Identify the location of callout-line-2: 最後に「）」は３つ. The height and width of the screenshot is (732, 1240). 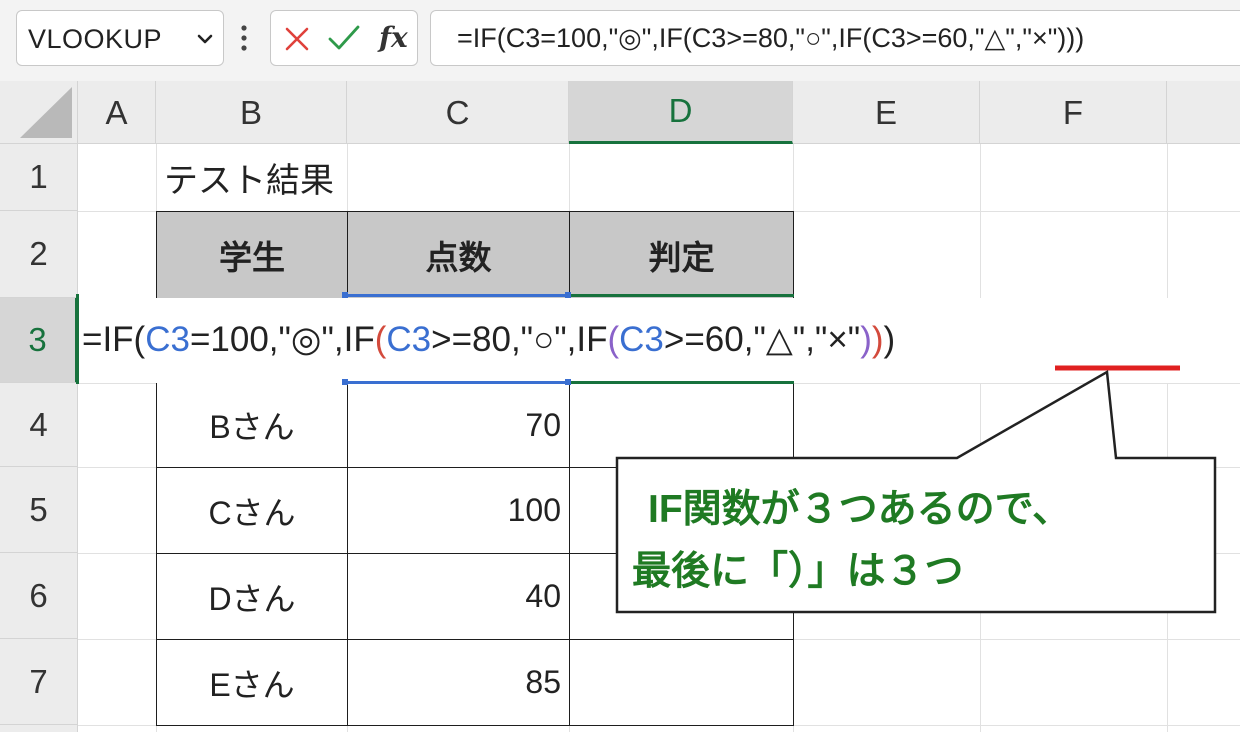
(798, 571).